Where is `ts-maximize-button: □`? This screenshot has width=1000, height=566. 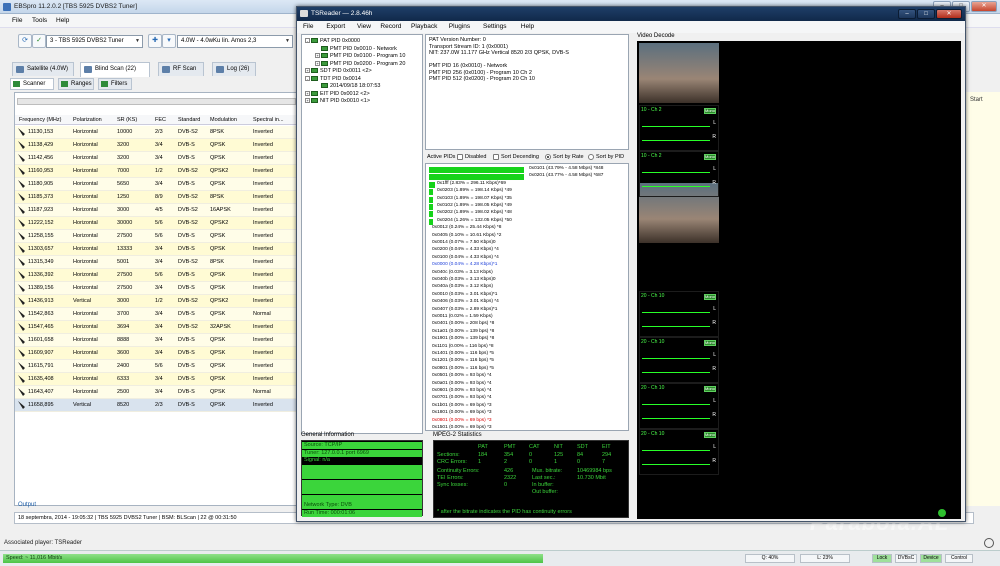
ts-maximize-button: □ is located at coordinates (926, 14).